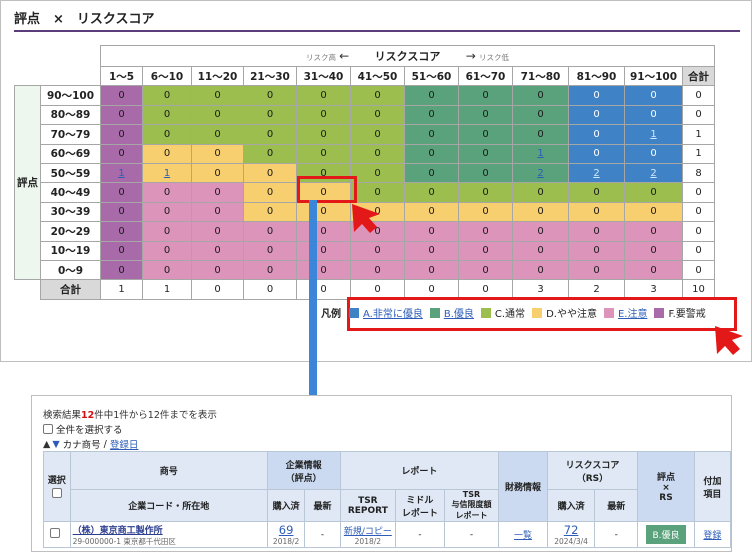 The width and height of the screenshot is (752, 553). I want to click on total-row-label: 合計, so click(70, 289).